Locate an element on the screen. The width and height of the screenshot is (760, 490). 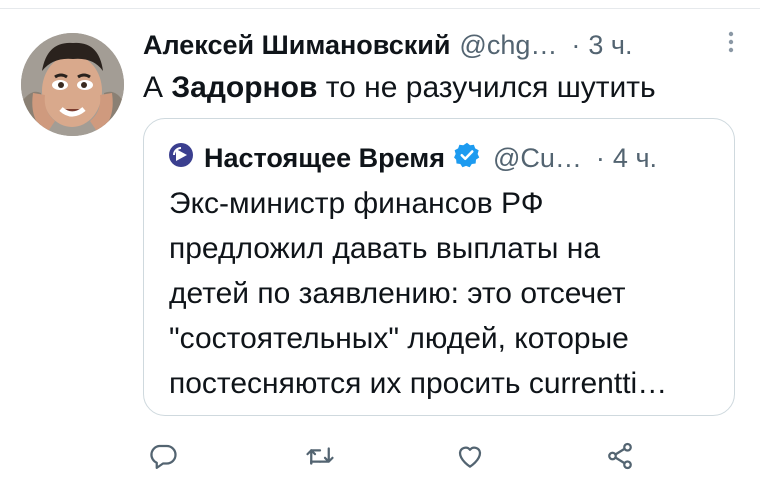
share-icon is located at coordinates (620, 456).